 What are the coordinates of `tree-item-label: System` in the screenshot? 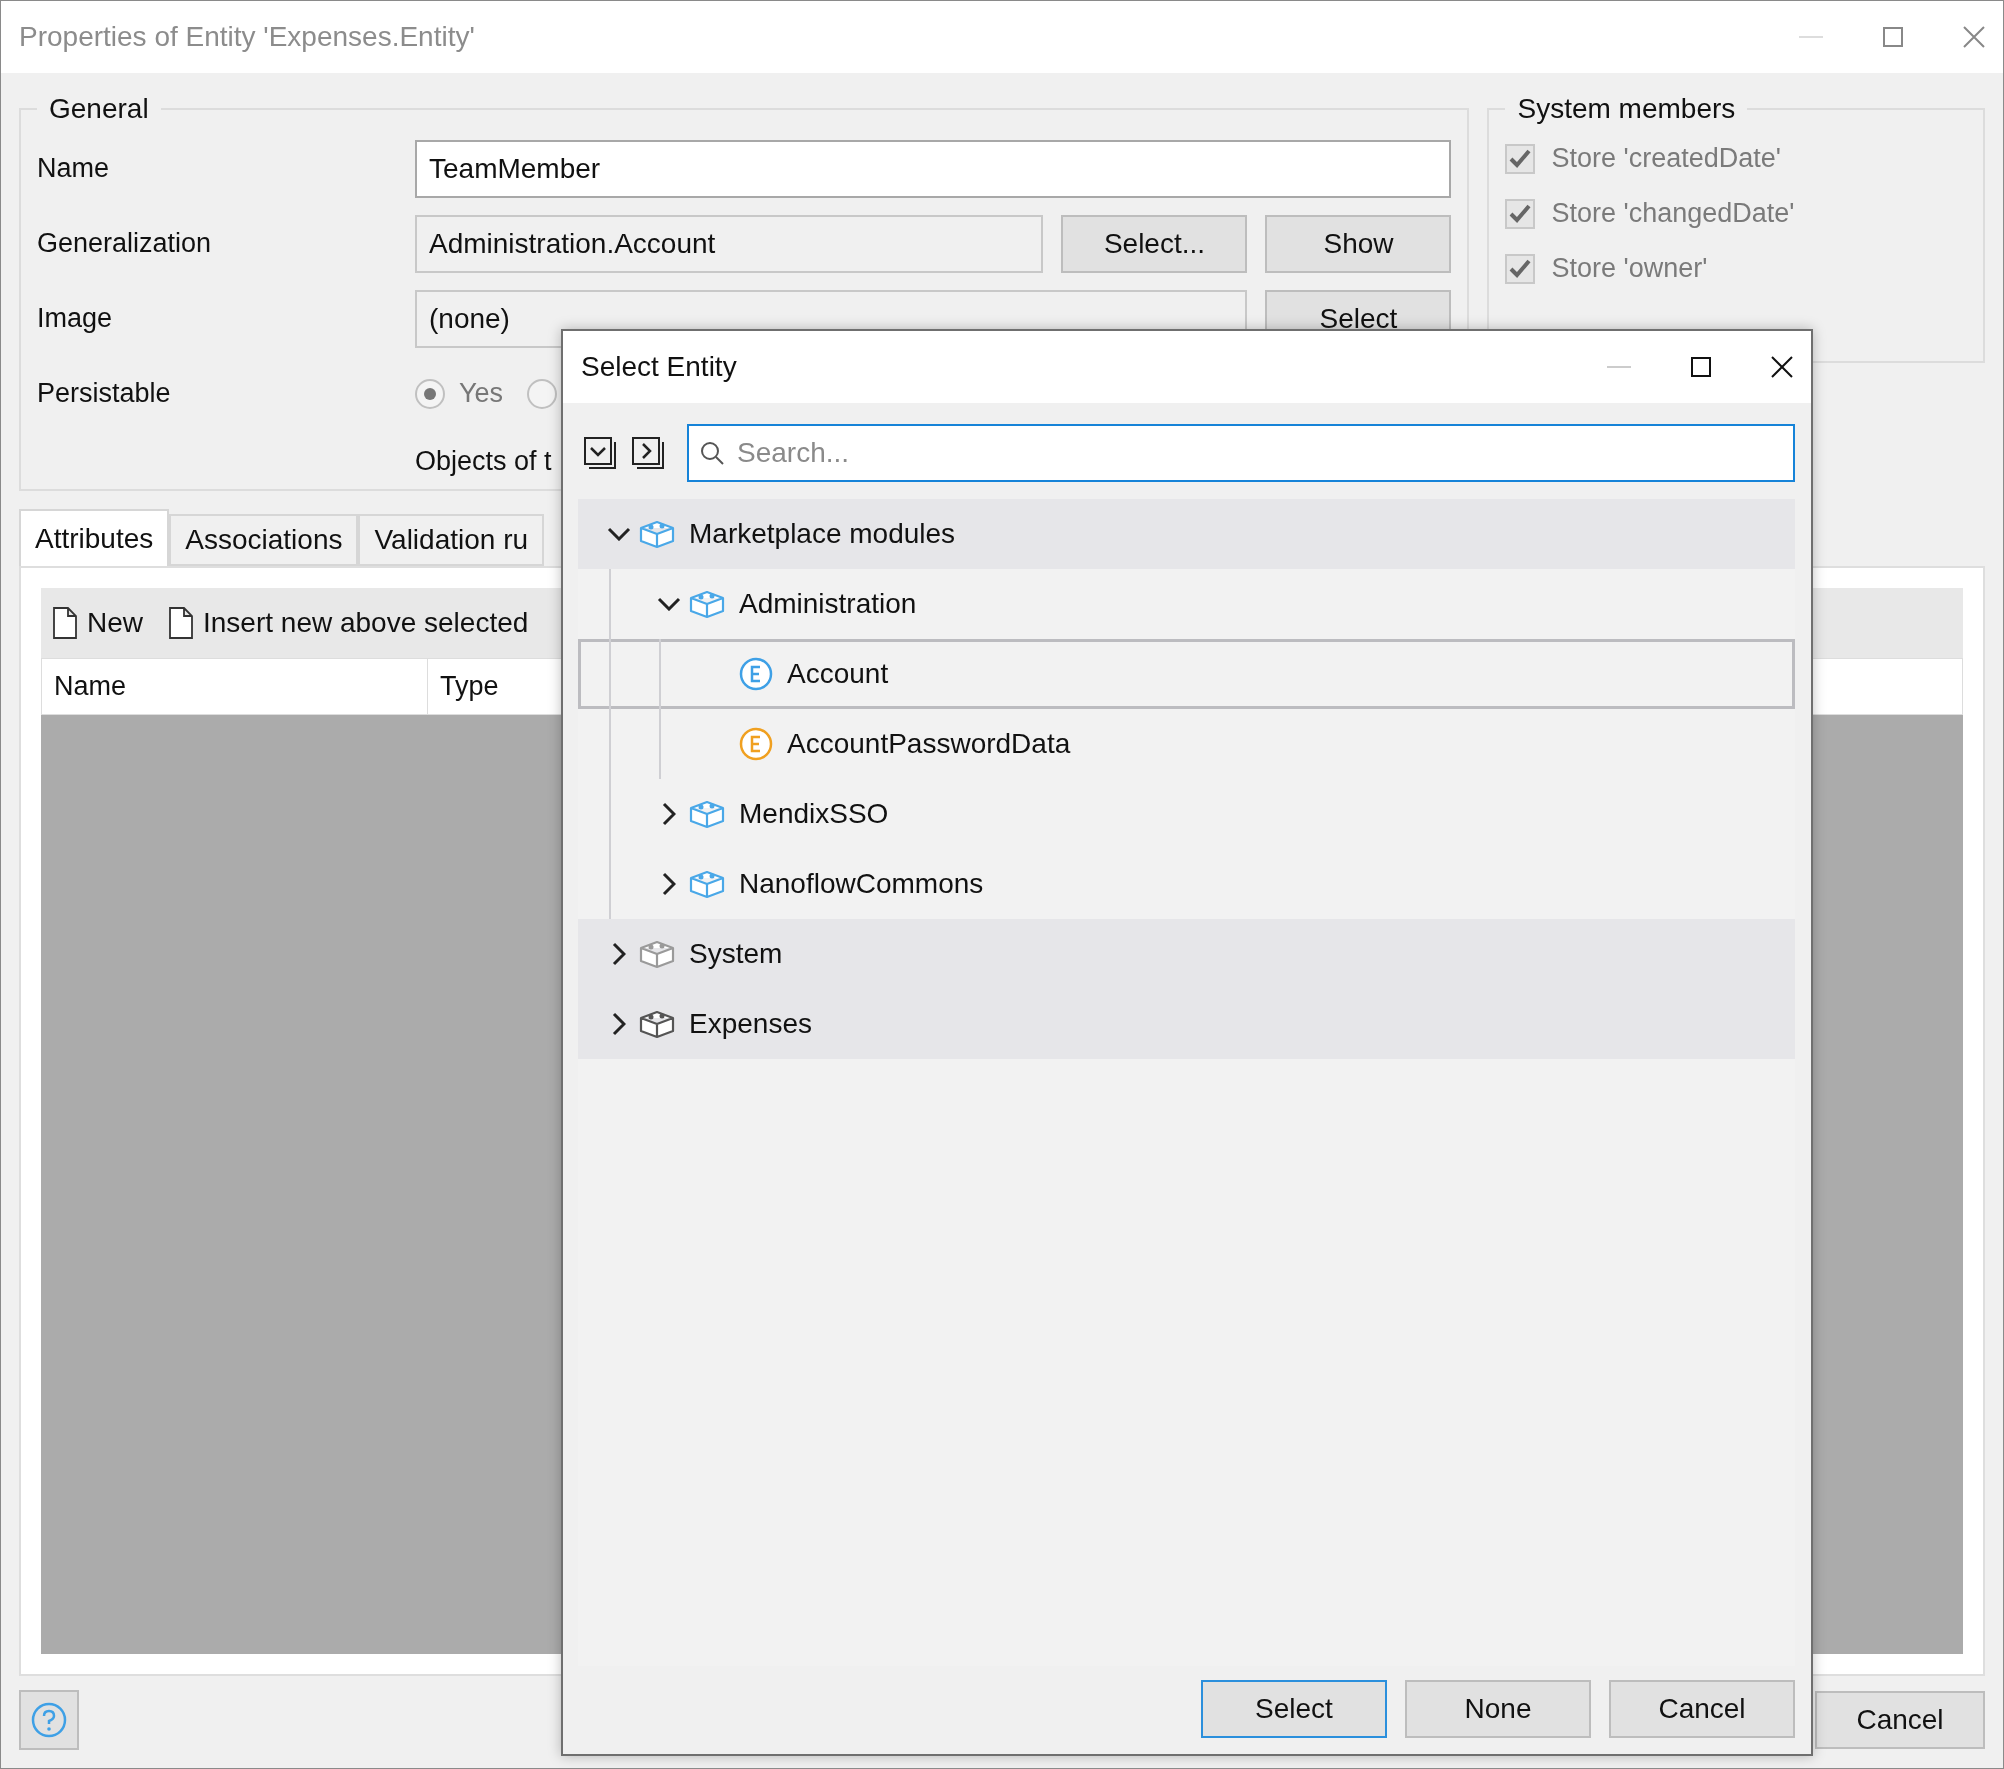 It's located at (736, 954).